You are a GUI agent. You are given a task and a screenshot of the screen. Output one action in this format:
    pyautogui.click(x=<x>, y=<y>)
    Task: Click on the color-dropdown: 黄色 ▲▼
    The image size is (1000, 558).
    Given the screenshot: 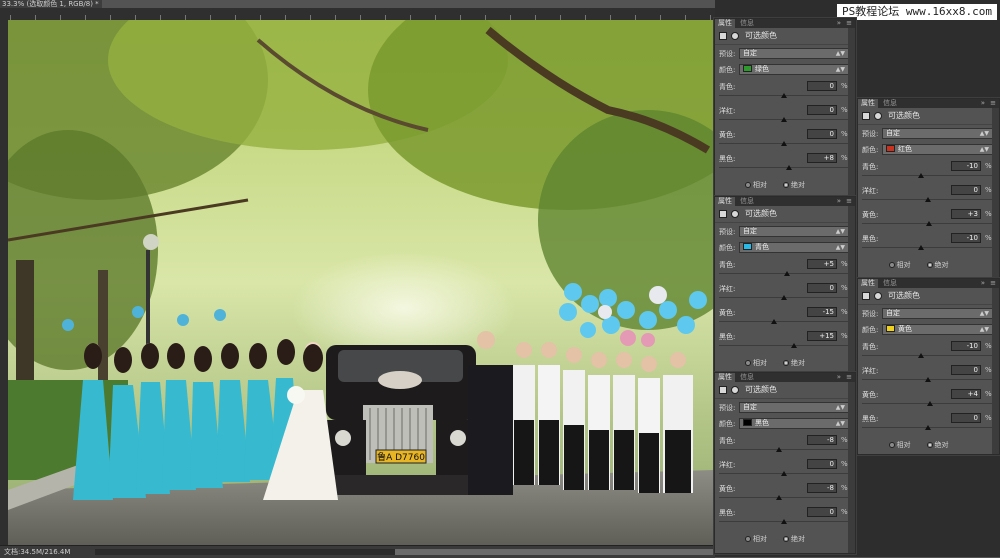 What is the action you would take?
    pyautogui.click(x=937, y=329)
    